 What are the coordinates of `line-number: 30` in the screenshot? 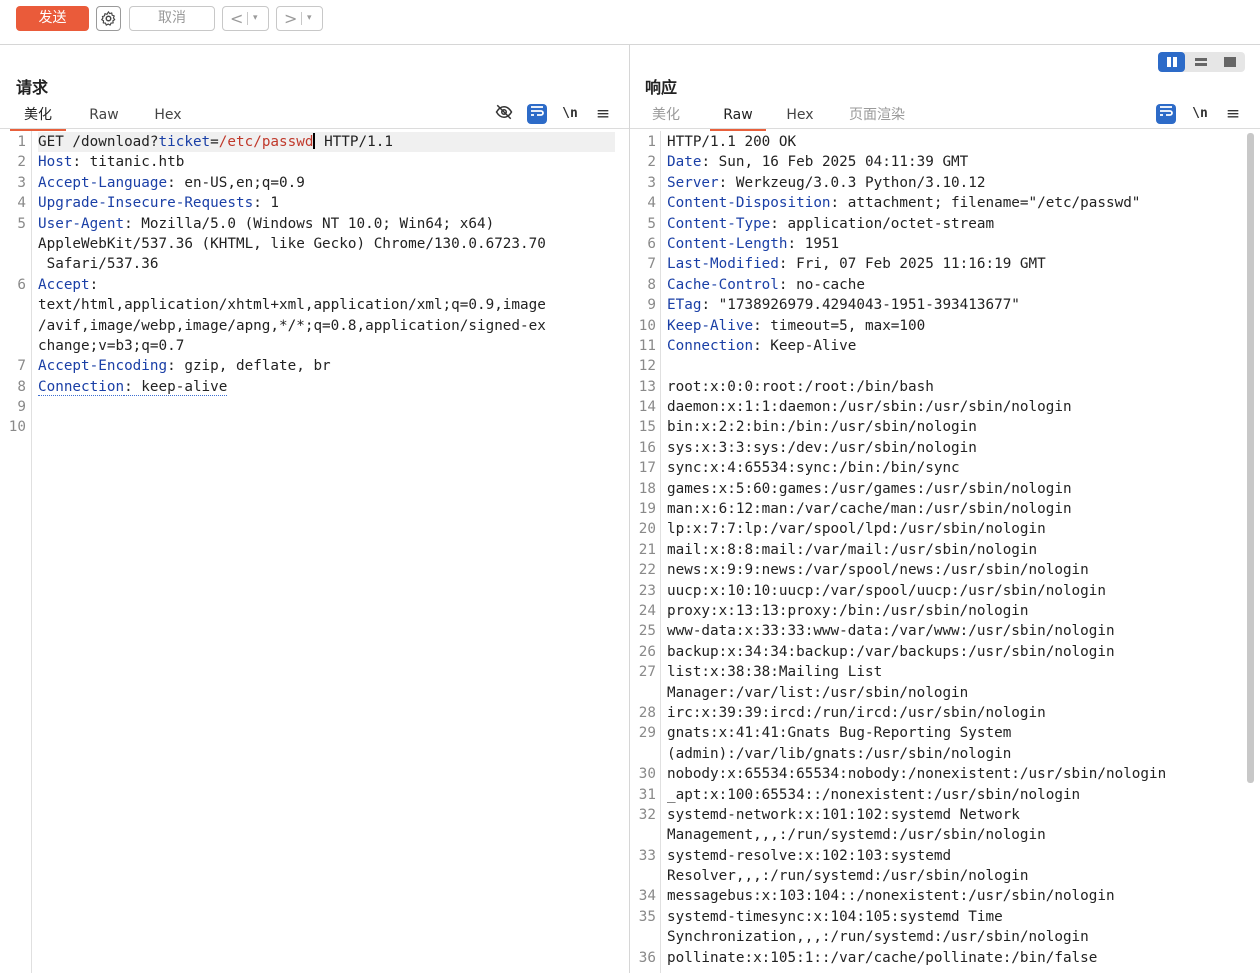 It's located at (647, 774).